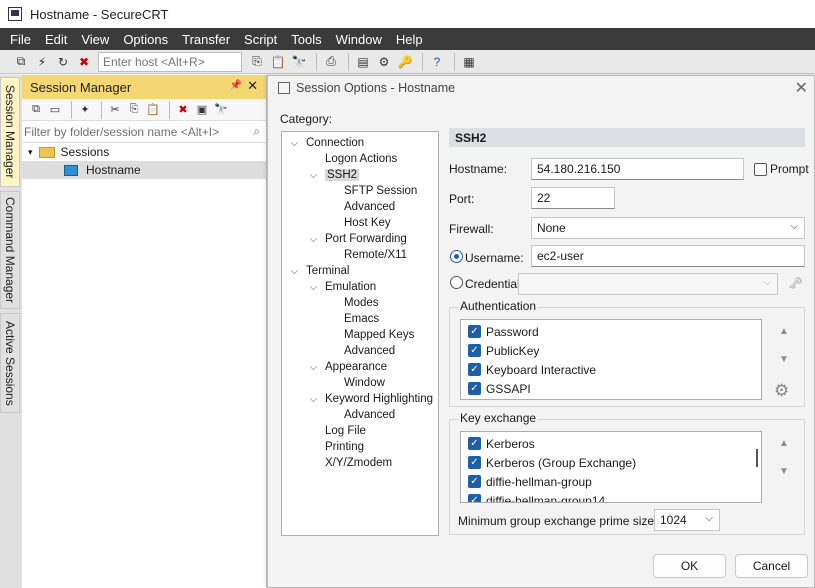 This screenshot has width=815, height=588. Describe the element at coordinates (437, 62) in the screenshot. I see `help-icon: ?` at that location.